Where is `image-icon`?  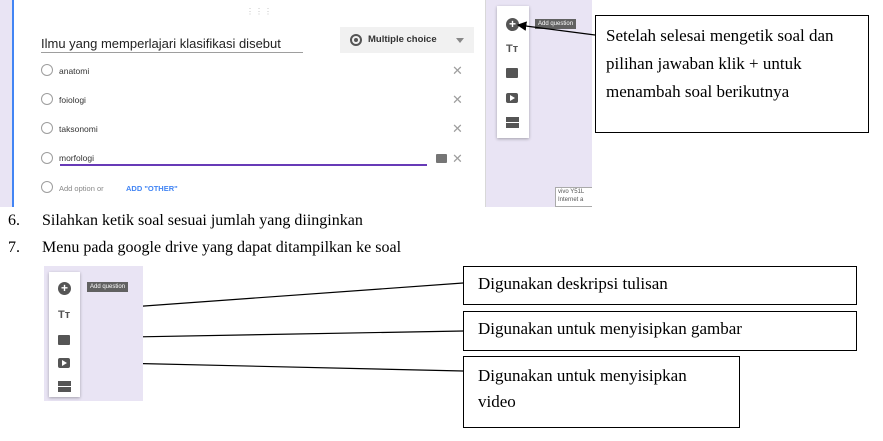 image-icon is located at coordinates (64, 340).